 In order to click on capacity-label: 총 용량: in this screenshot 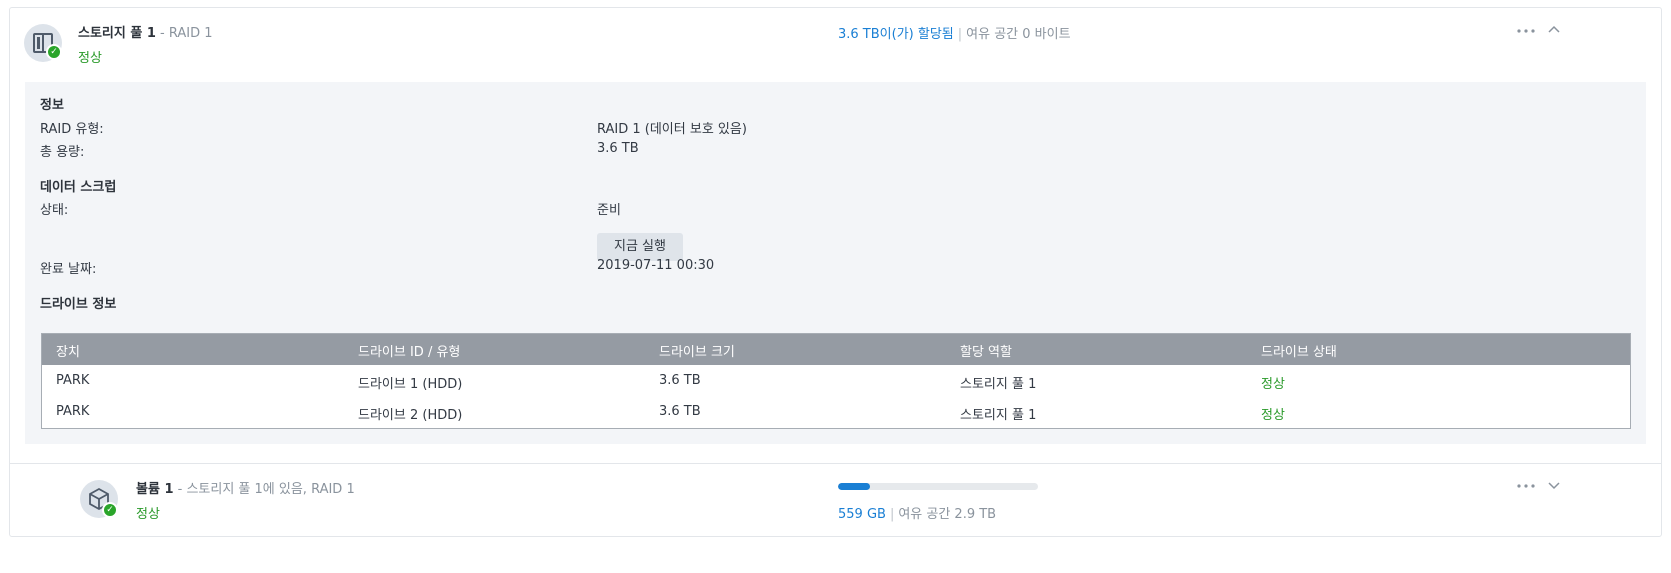, I will do `click(62, 152)`.